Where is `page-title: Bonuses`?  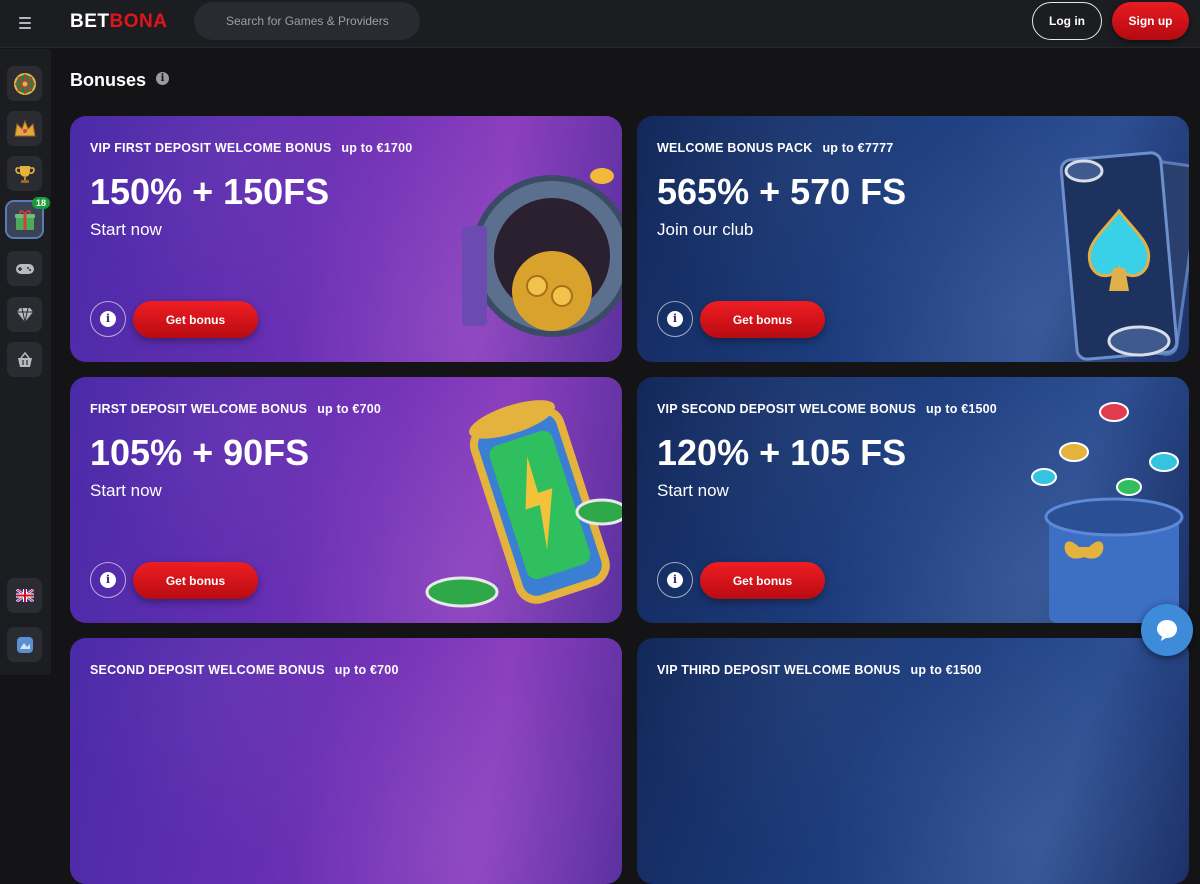 page-title: Bonuses is located at coordinates (108, 80).